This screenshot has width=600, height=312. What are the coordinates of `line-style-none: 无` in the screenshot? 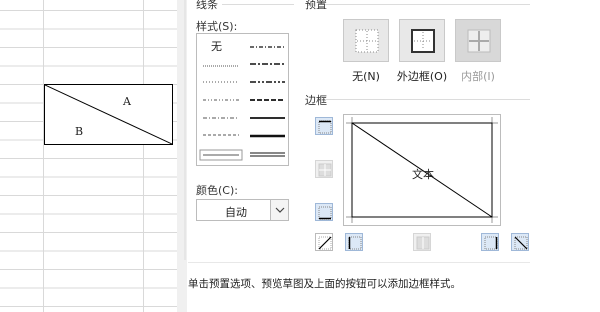 It's located at (216, 46).